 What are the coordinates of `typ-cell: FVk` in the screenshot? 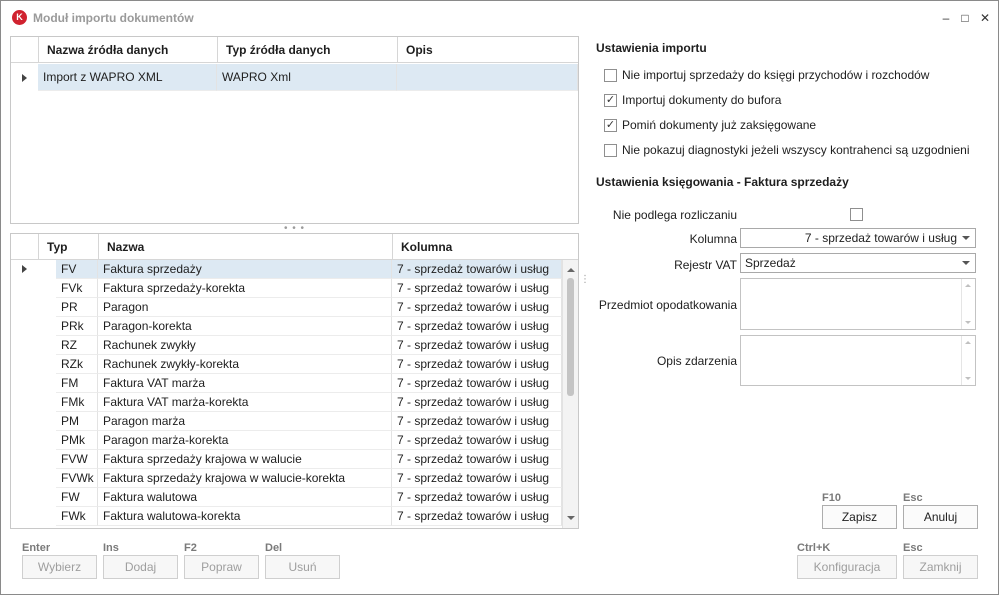 It's located at (77, 288).